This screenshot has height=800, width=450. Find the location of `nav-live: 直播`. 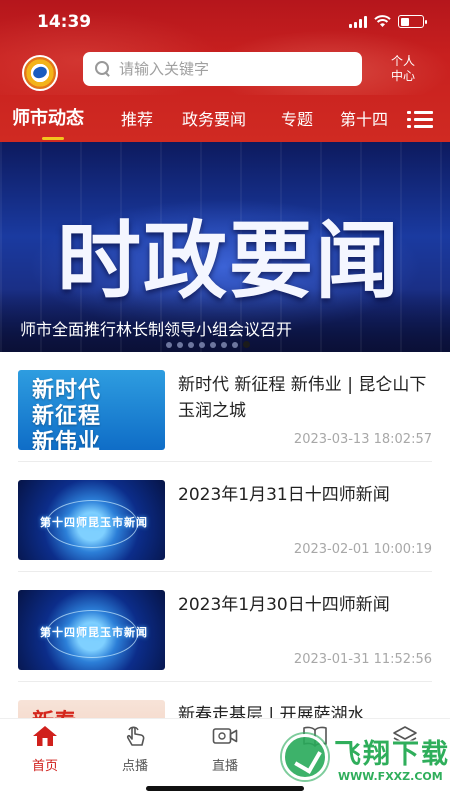

nav-live: 直播 is located at coordinates (225, 749).